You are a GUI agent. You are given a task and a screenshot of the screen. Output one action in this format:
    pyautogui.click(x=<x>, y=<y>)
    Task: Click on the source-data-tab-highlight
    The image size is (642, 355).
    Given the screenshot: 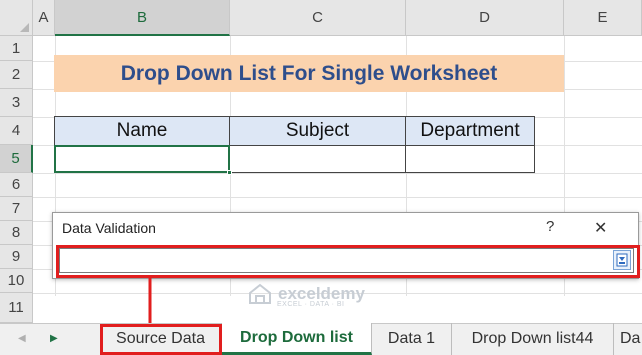 What is the action you would take?
    pyautogui.click(x=161, y=339)
    